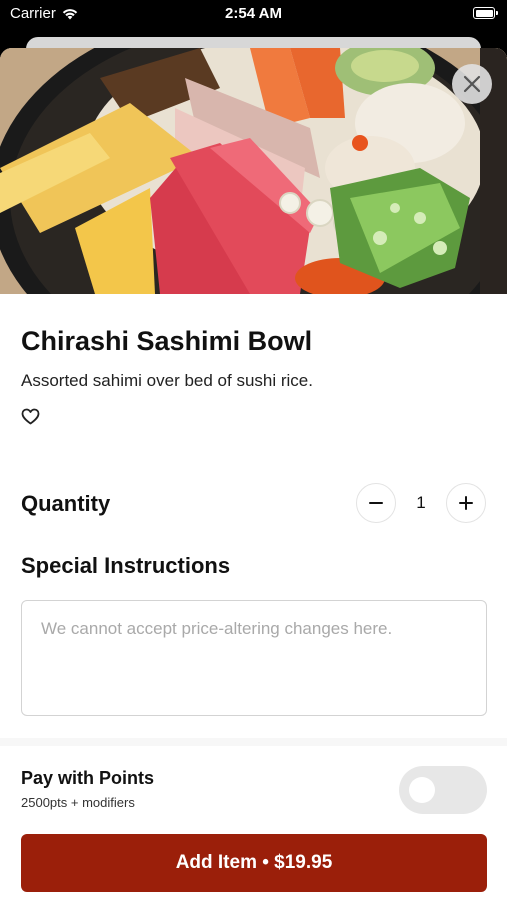 Image resolution: width=507 pixels, height=900 pixels. Describe the element at coordinates (254, 863) in the screenshot. I see `add-item-button: Add Item • $19.95` at that location.